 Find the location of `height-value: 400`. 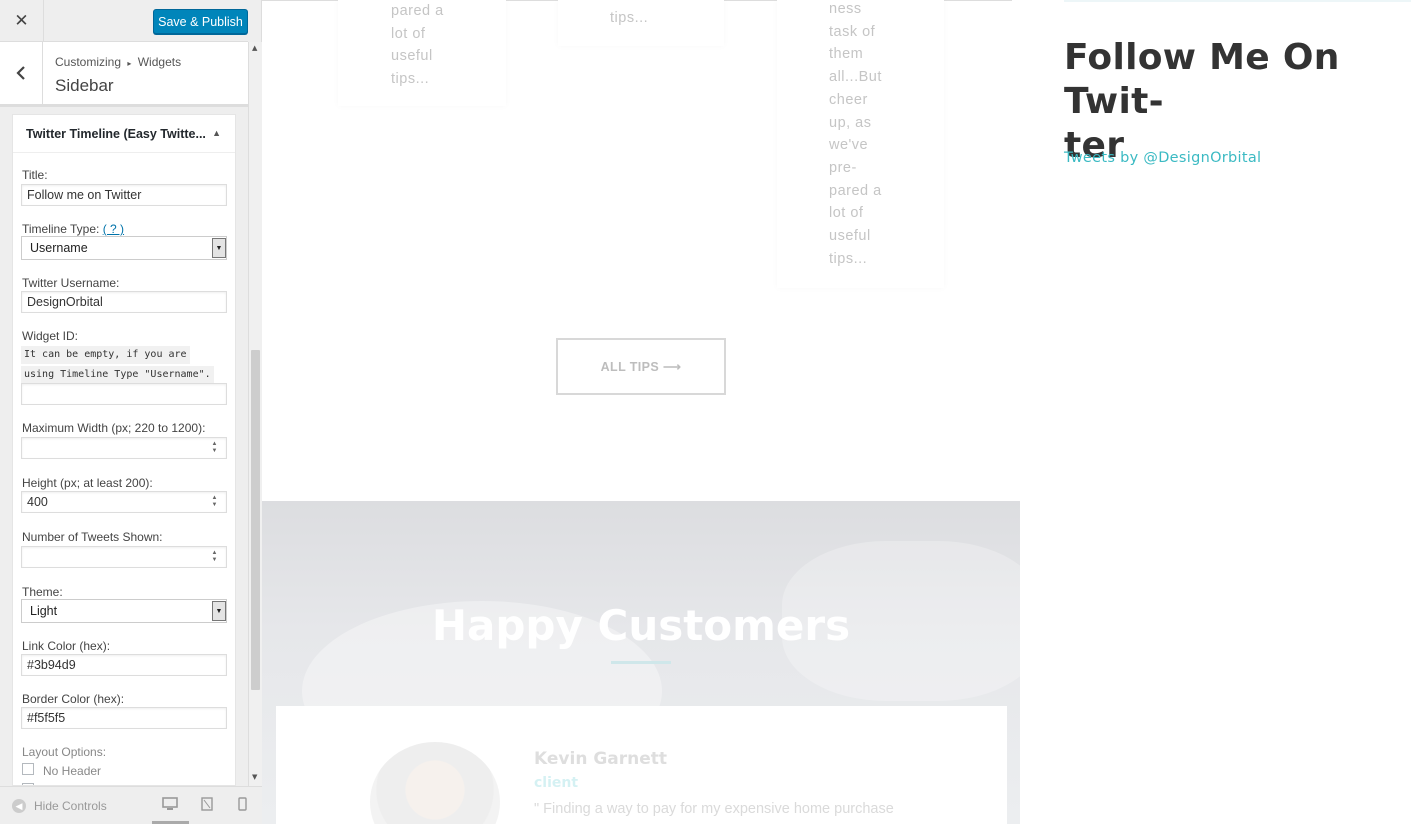

height-value: 400 is located at coordinates (37, 502).